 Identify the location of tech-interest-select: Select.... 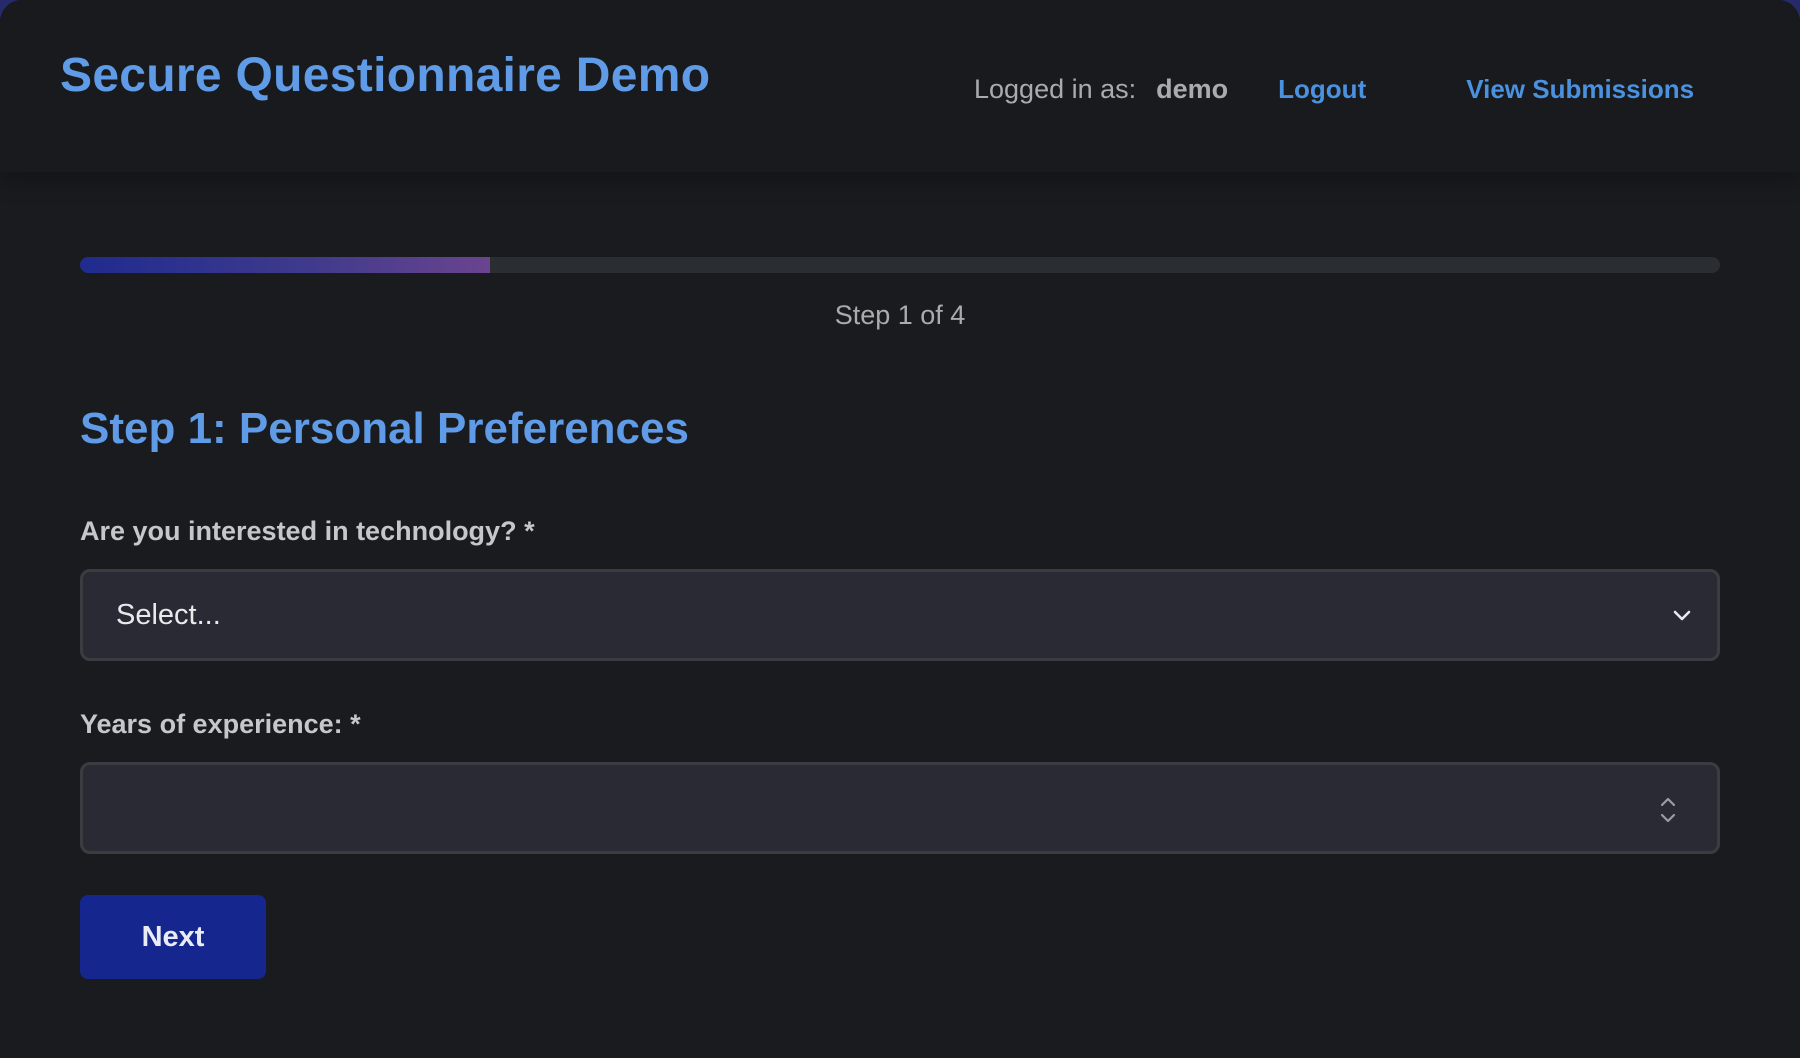
(900, 615).